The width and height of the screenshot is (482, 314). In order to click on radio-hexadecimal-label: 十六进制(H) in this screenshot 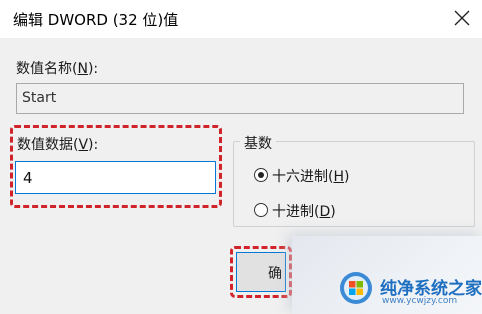, I will do `click(311, 177)`.